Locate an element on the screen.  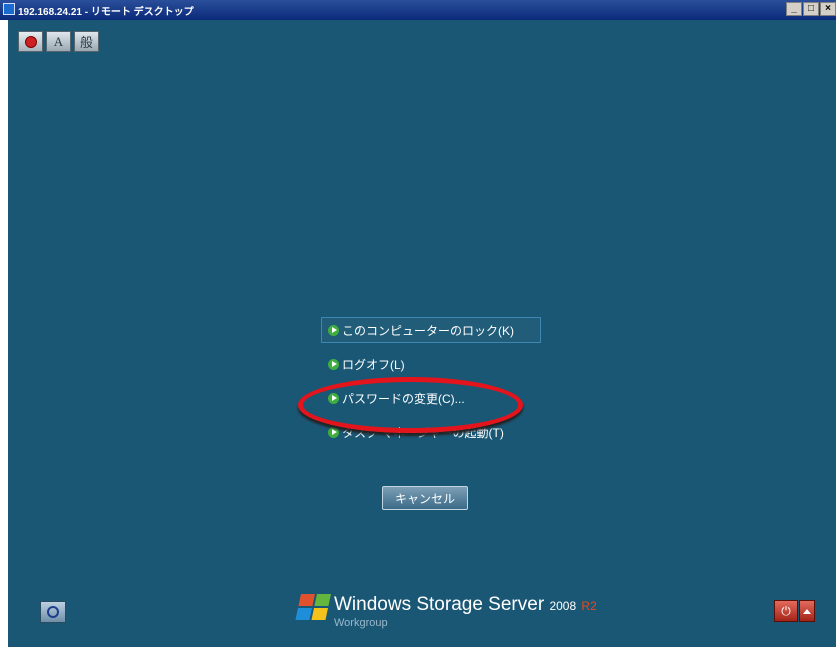
maximize-button: □ is located at coordinates (811, 9).